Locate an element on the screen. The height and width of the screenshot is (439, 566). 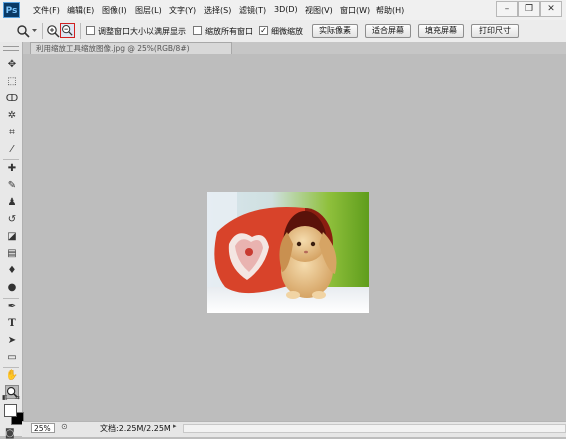
scrubby-zoom-label: 细微缩放 is located at coordinates (287, 31).